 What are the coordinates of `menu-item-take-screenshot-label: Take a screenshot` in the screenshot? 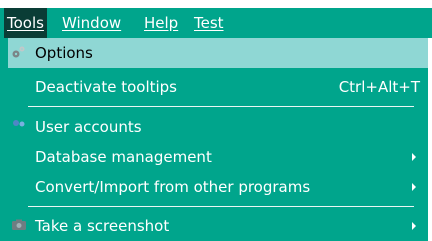 It's located at (102, 226).